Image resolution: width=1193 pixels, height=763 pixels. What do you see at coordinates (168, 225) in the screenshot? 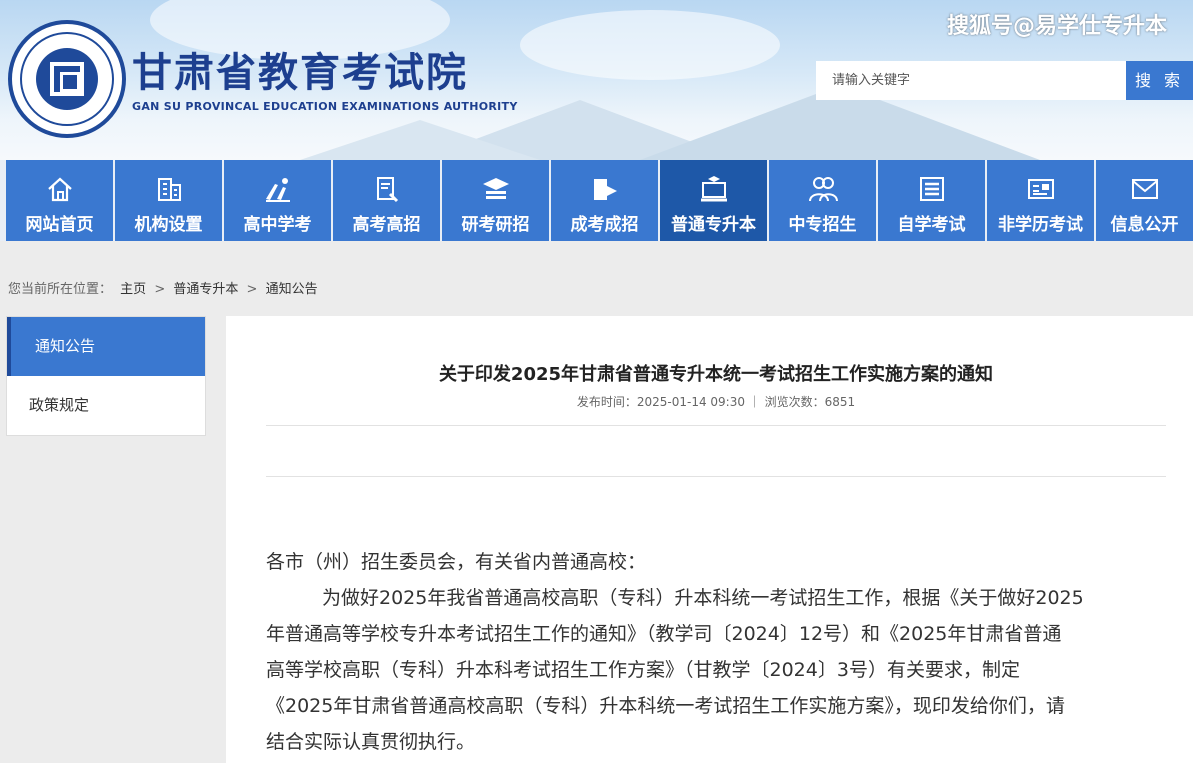
I see `nav-label: 机构设置` at bounding box center [168, 225].